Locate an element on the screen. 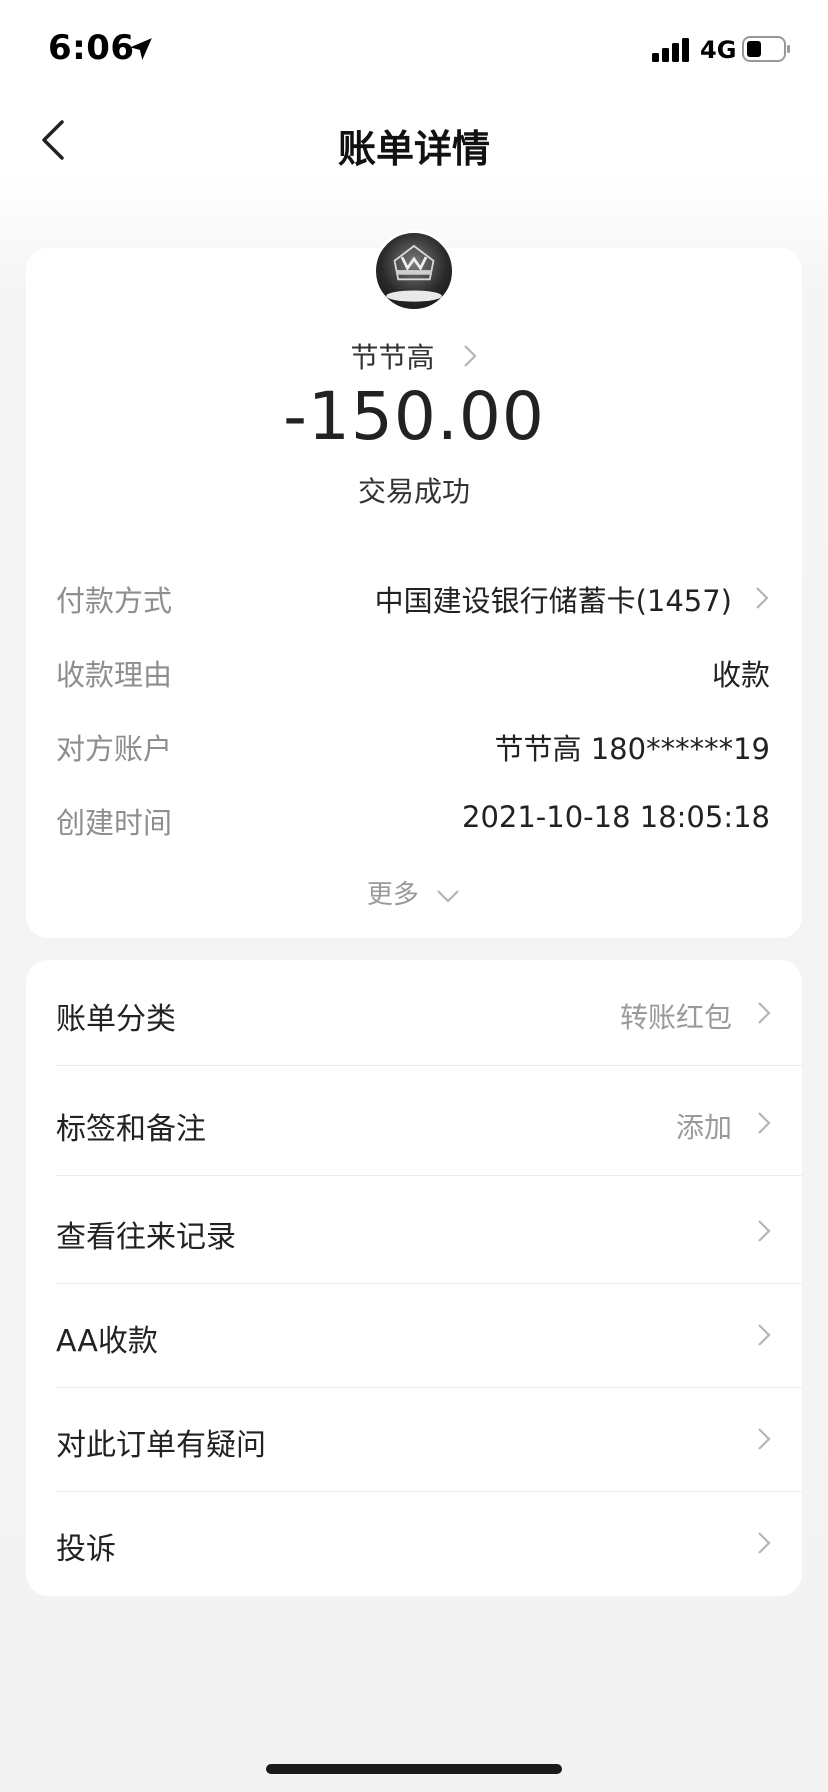  location-arrow-icon is located at coordinates (141, 49).